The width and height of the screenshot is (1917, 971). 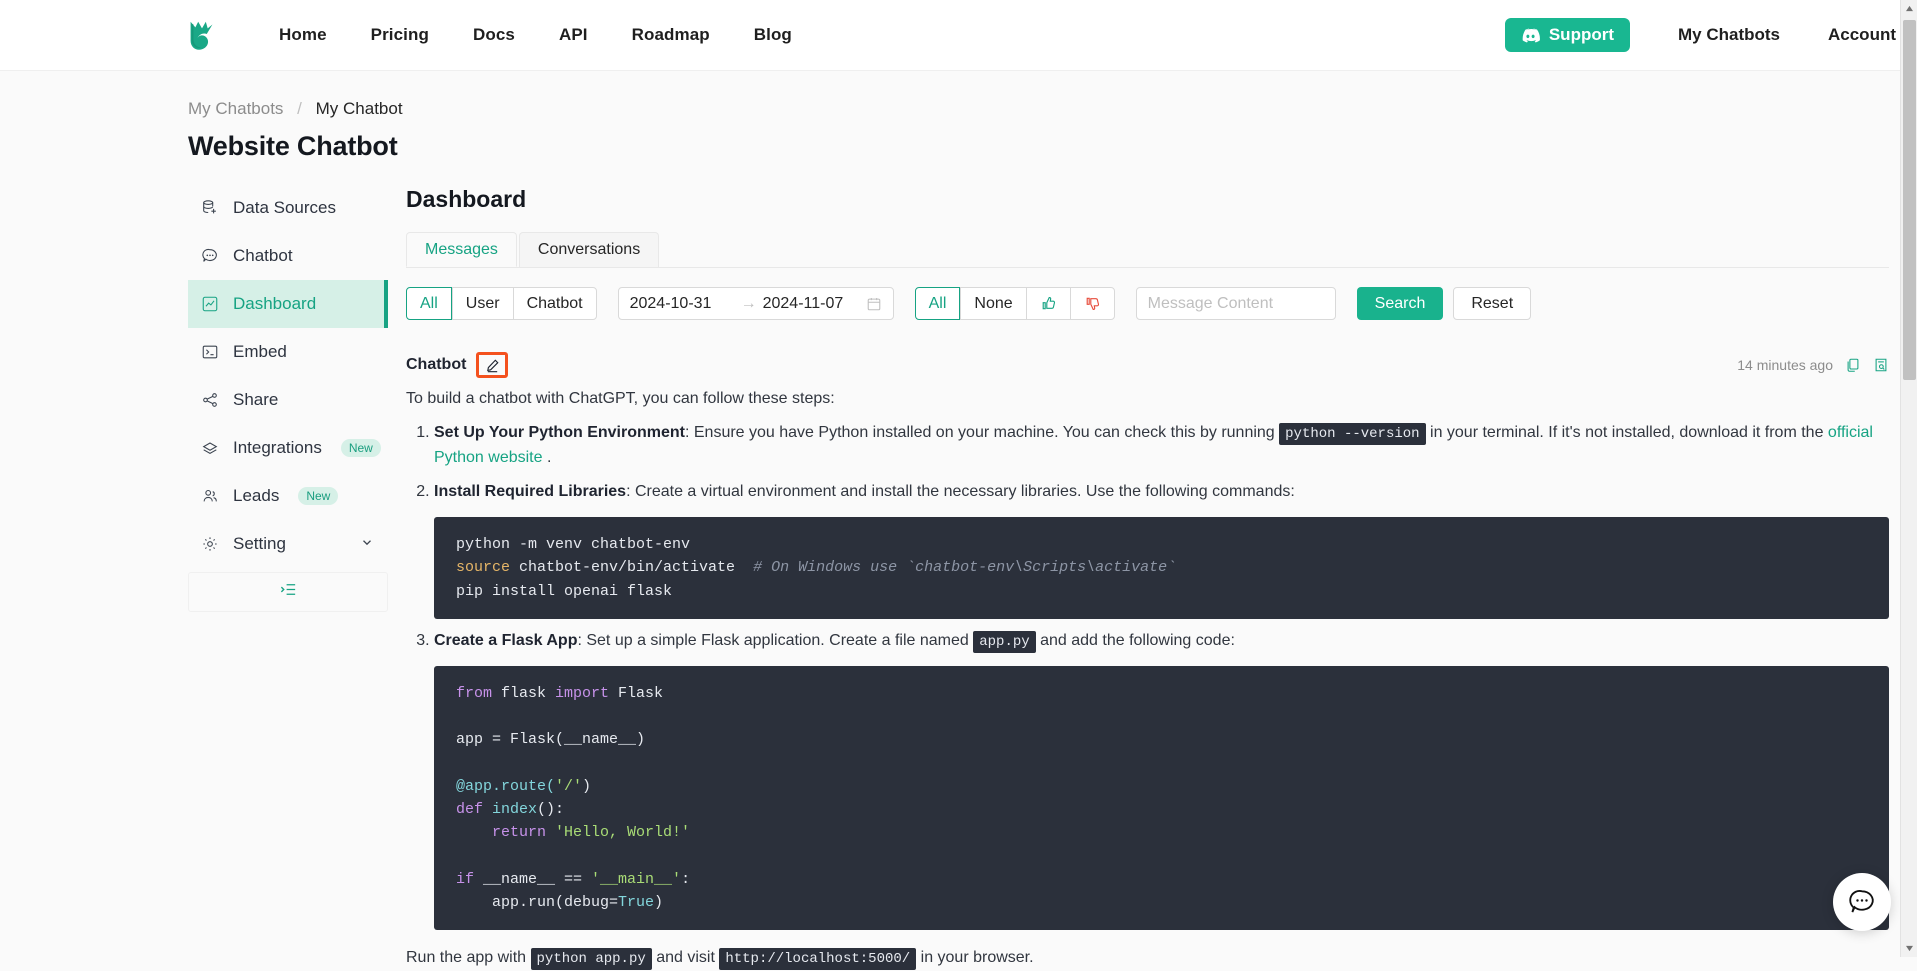 I want to click on scroll-down-arrow-icon, so click(x=1909, y=948).